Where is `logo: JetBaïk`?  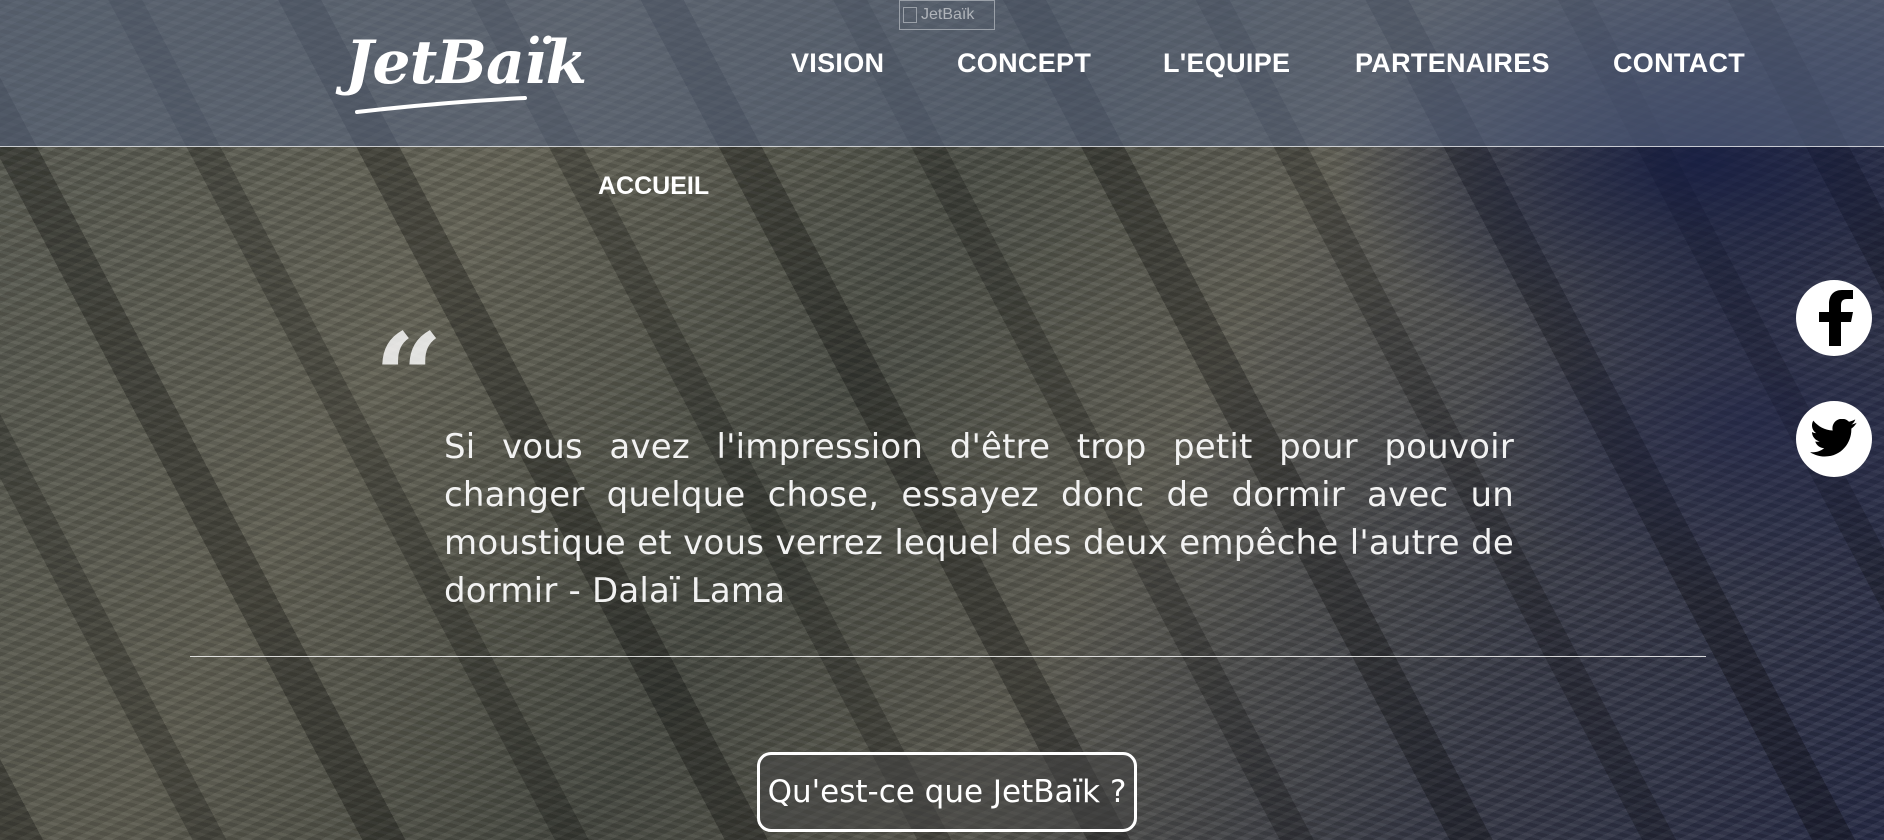 logo: JetBaïk is located at coordinates (466, 74).